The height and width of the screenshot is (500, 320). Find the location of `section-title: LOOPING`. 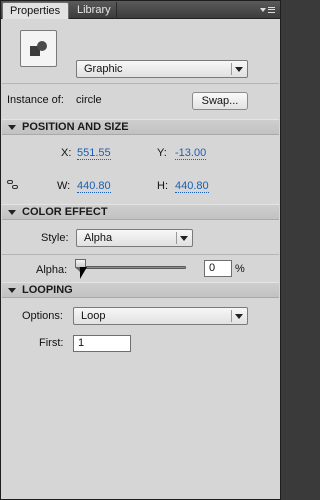

section-title: LOOPING is located at coordinates (47, 290).